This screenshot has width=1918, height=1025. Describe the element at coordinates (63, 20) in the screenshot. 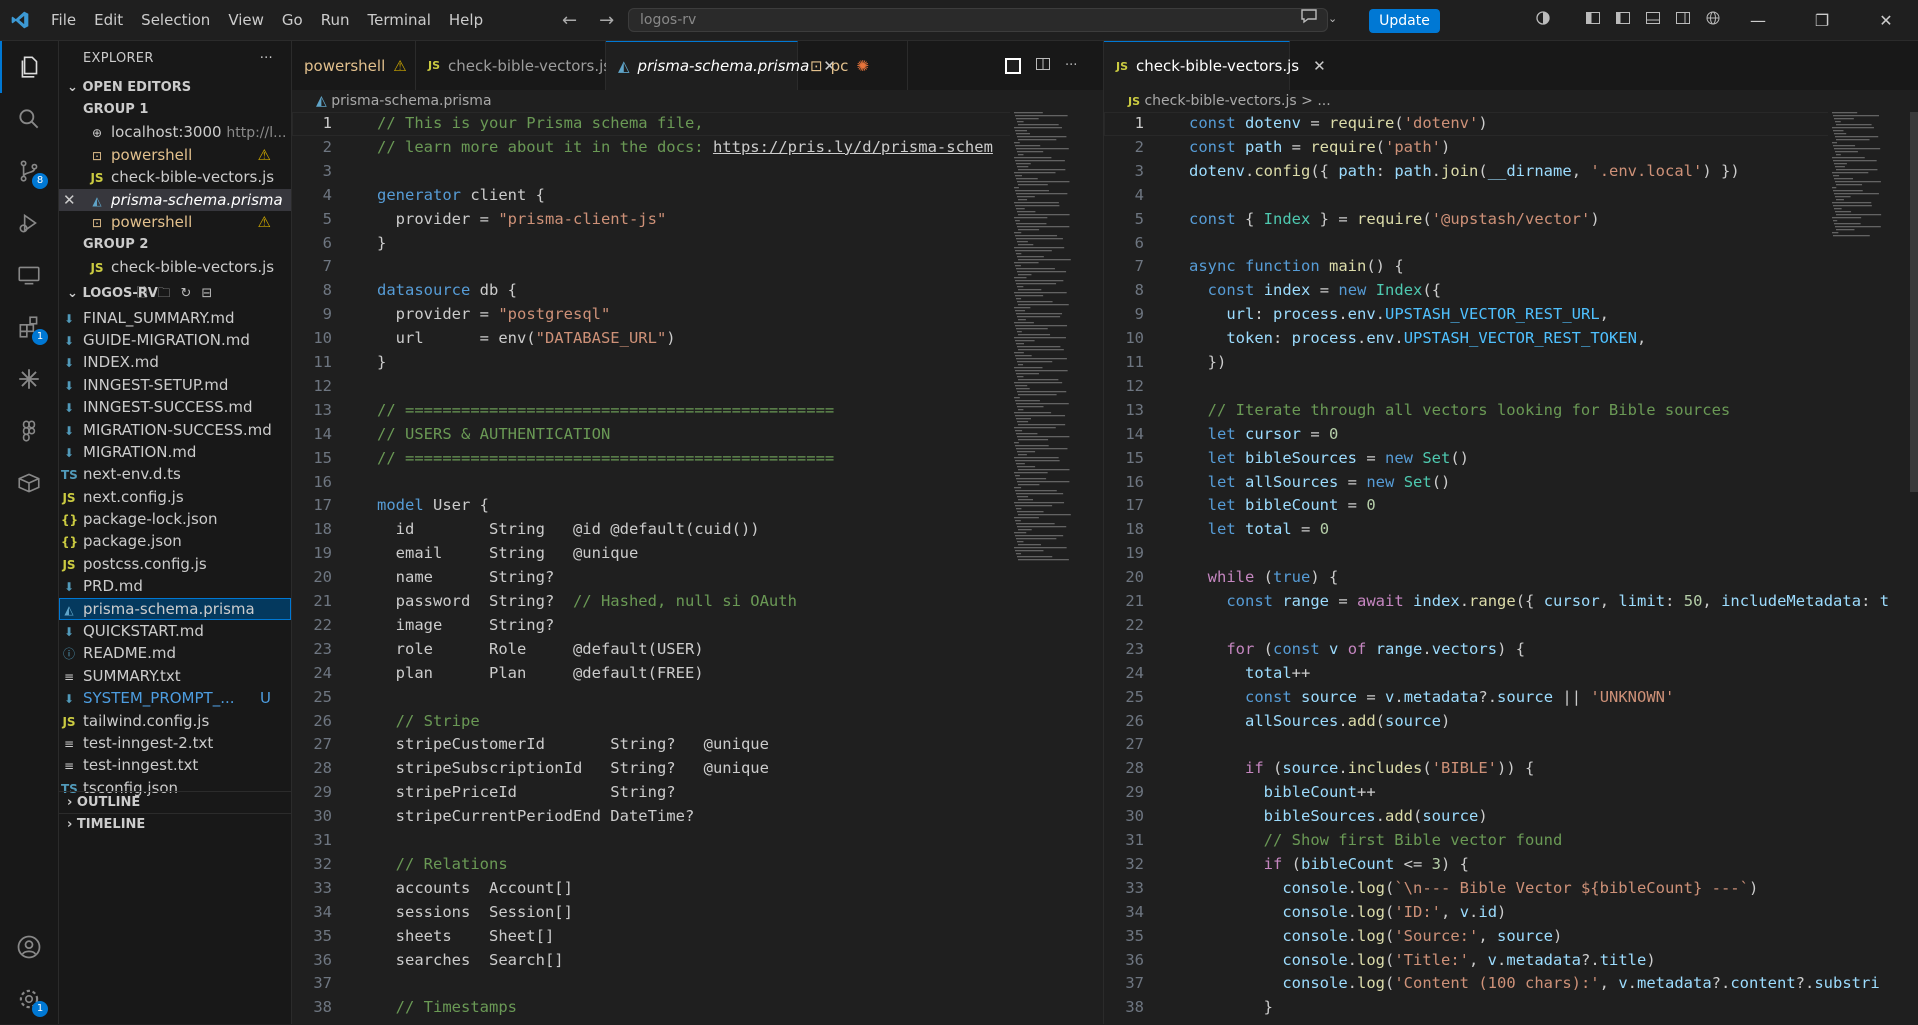

I see `menu-item-file: File` at that location.